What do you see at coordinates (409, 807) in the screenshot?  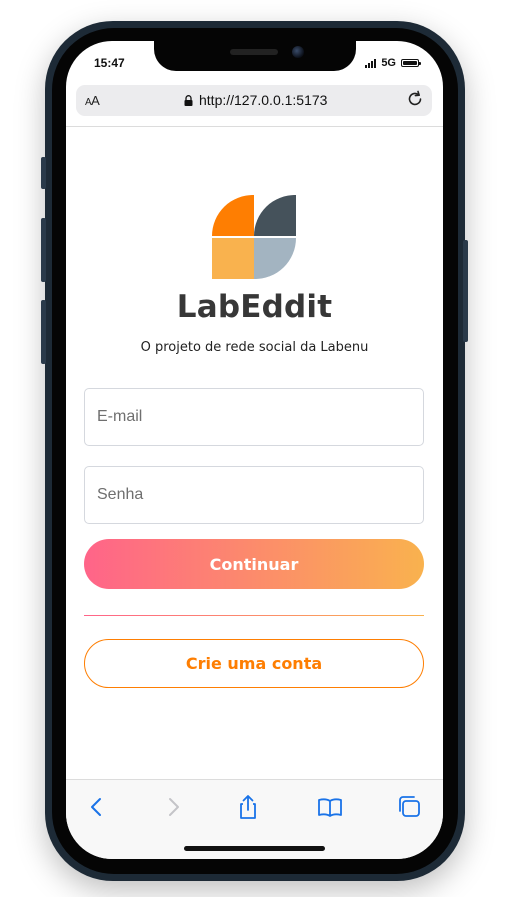 I see `tabs-icon` at bounding box center [409, 807].